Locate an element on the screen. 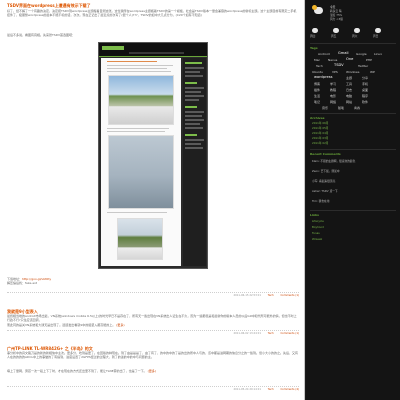 The width and height of the screenshot is (400, 400). recent-comment: Tim: 我也在用 is located at coordinates (320, 201).